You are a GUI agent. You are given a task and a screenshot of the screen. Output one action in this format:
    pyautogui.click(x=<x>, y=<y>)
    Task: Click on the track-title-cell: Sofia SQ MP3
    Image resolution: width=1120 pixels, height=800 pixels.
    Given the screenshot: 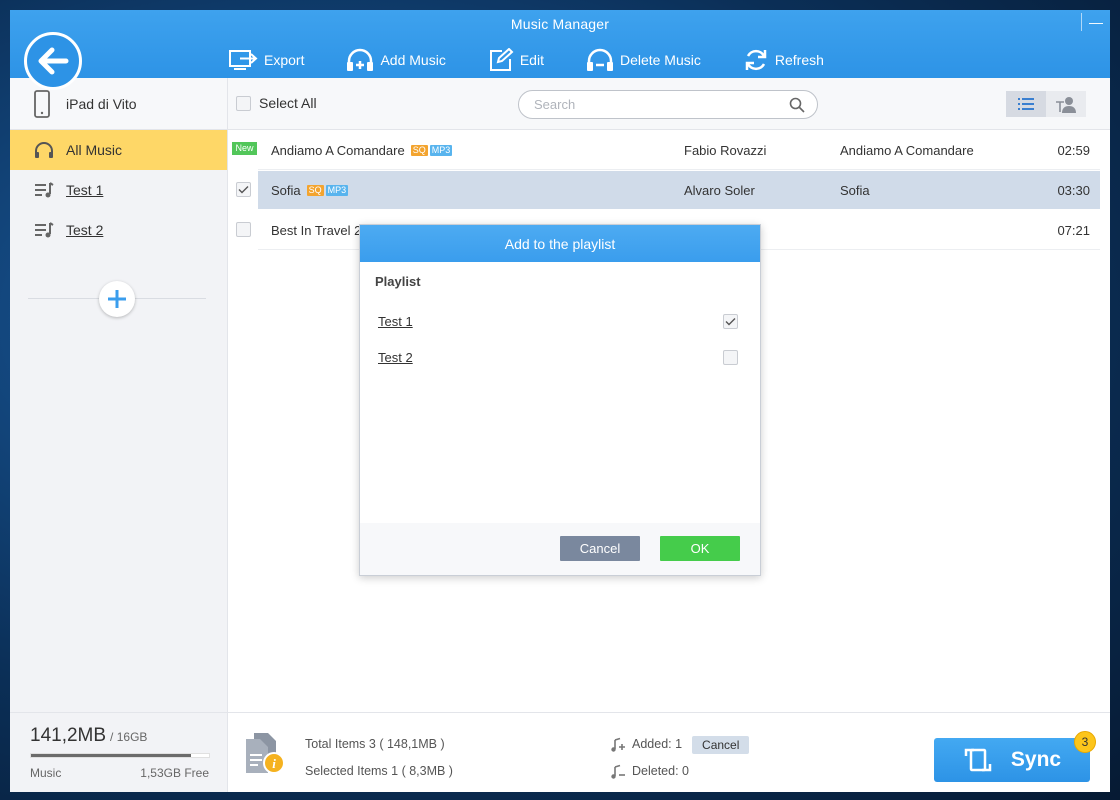 What is the action you would take?
    pyautogui.click(x=310, y=190)
    